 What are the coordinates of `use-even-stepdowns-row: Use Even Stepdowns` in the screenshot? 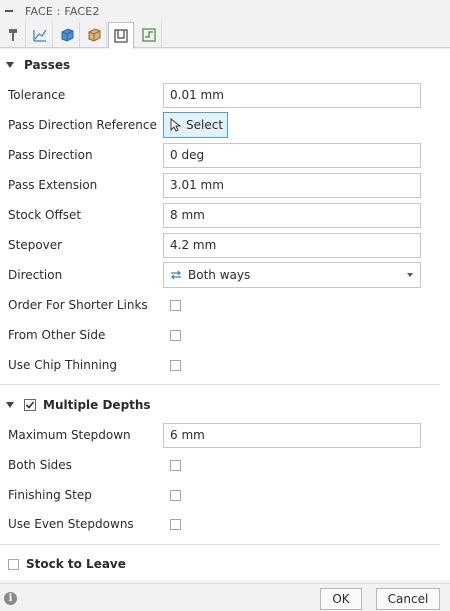 It's located at (225, 524).